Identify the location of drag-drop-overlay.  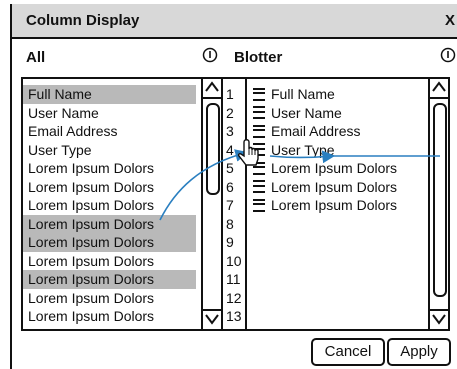
(299, 180).